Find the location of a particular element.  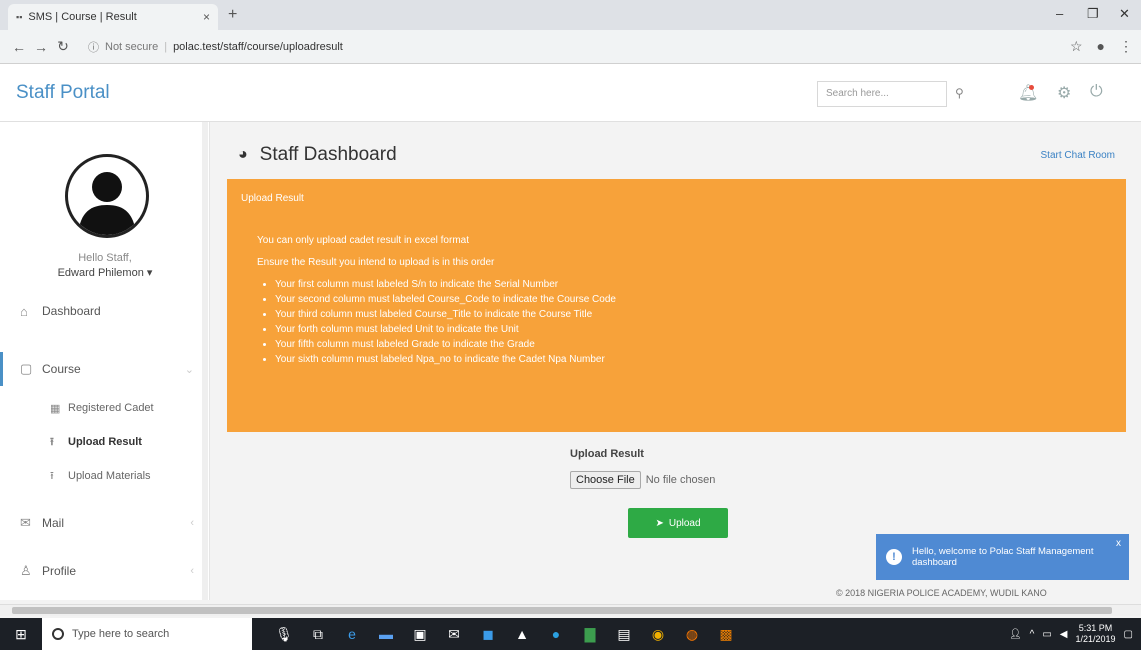

page-title-text: Staff Dashboard is located at coordinates (328, 154).